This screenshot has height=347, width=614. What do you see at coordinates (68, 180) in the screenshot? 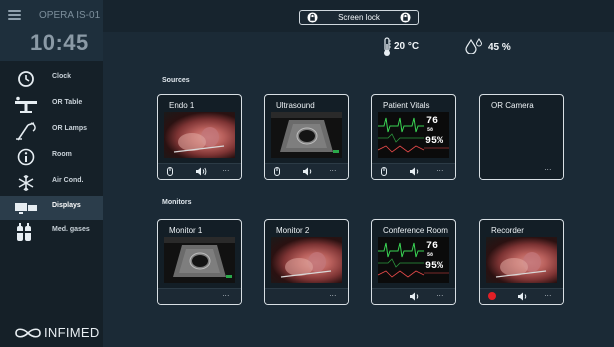
I see `sidebar-item-label: Air Cond.` at bounding box center [68, 180].